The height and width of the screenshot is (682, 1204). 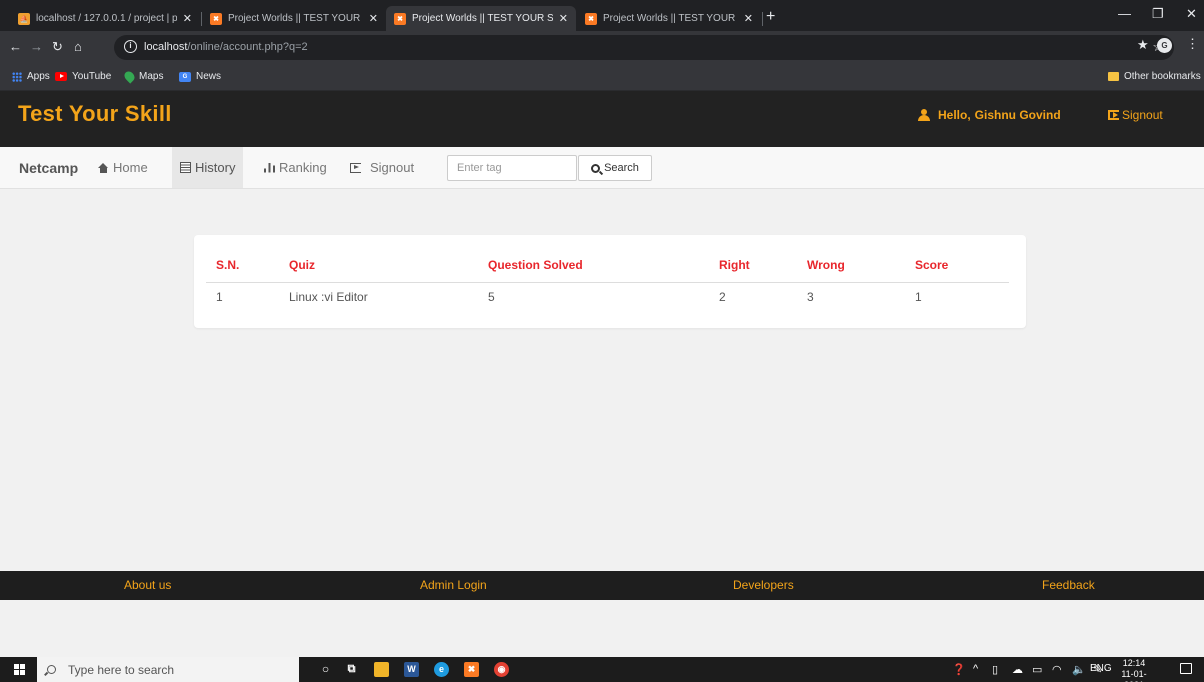 What do you see at coordinates (770, 17) in the screenshot?
I see `new-tab-icon: +` at bounding box center [770, 17].